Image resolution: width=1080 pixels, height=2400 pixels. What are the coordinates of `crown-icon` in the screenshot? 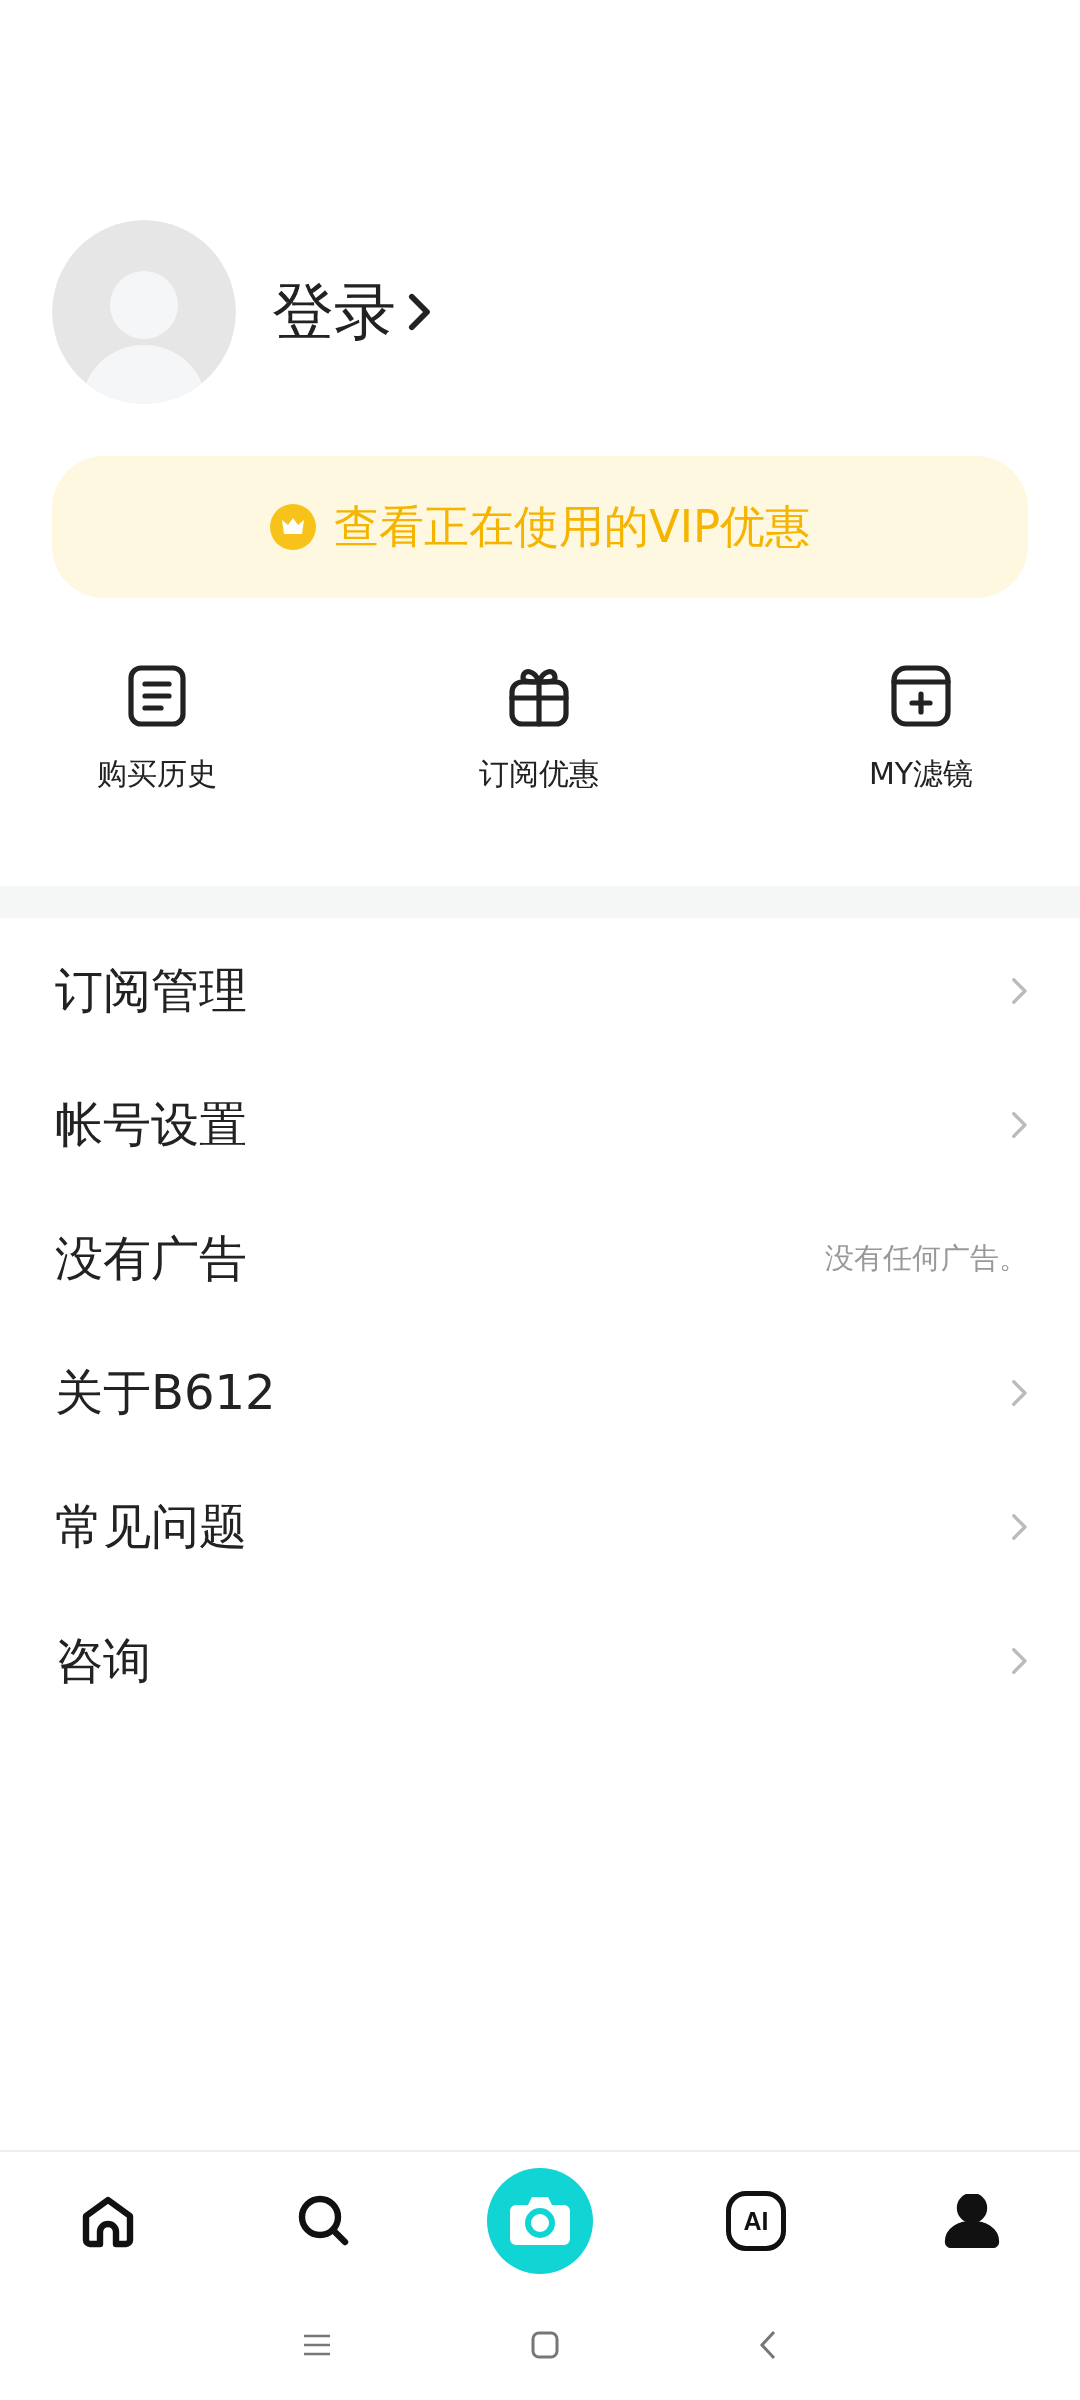 It's located at (292, 527).